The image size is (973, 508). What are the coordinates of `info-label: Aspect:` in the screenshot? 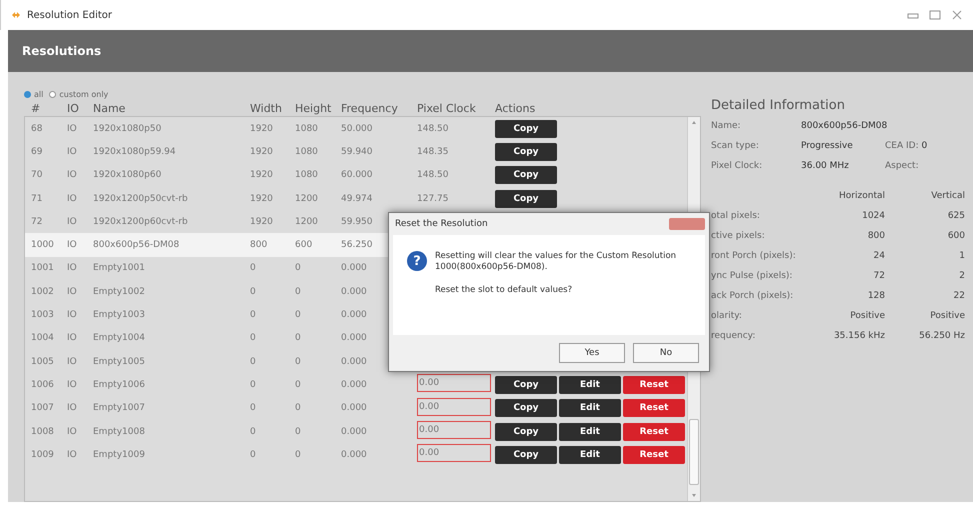 It's located at (902, 166).